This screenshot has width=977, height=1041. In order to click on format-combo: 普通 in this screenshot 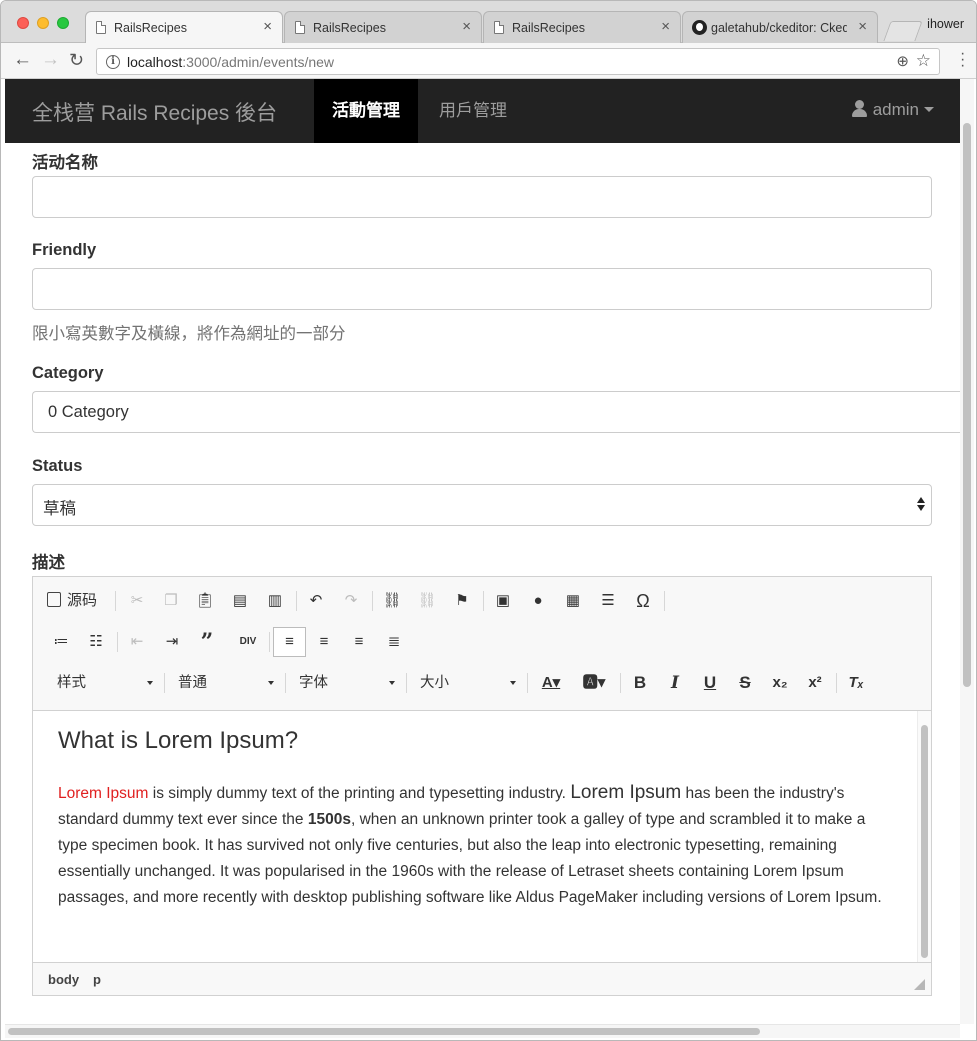, I will do `click(226, 683)`.